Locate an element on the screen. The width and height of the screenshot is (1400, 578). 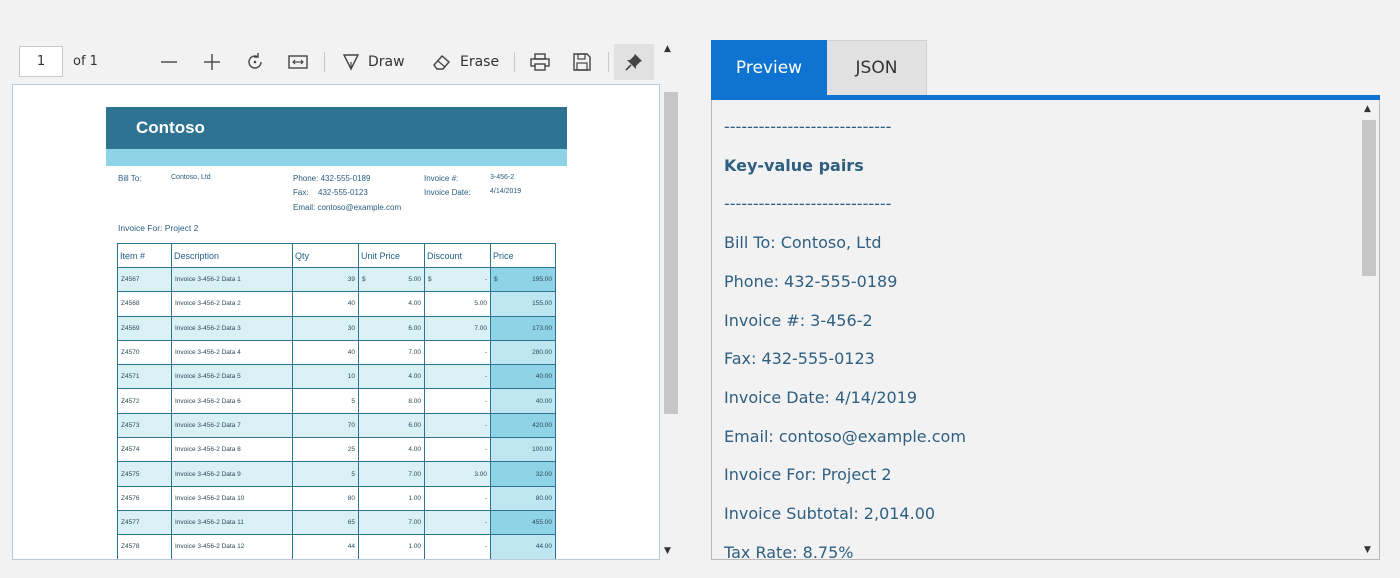
unit-price-cell: 4.00 is located at coordinates (391, 377).